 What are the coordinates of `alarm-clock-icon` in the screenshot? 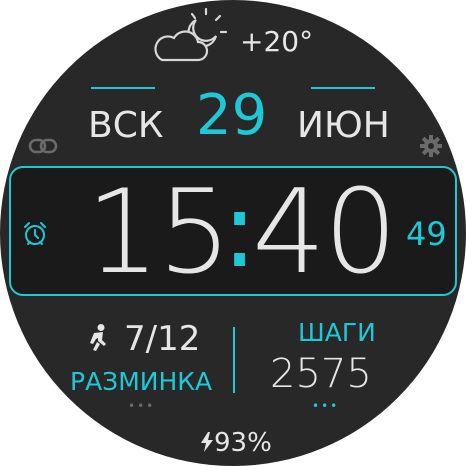 It's located at (35, 234).